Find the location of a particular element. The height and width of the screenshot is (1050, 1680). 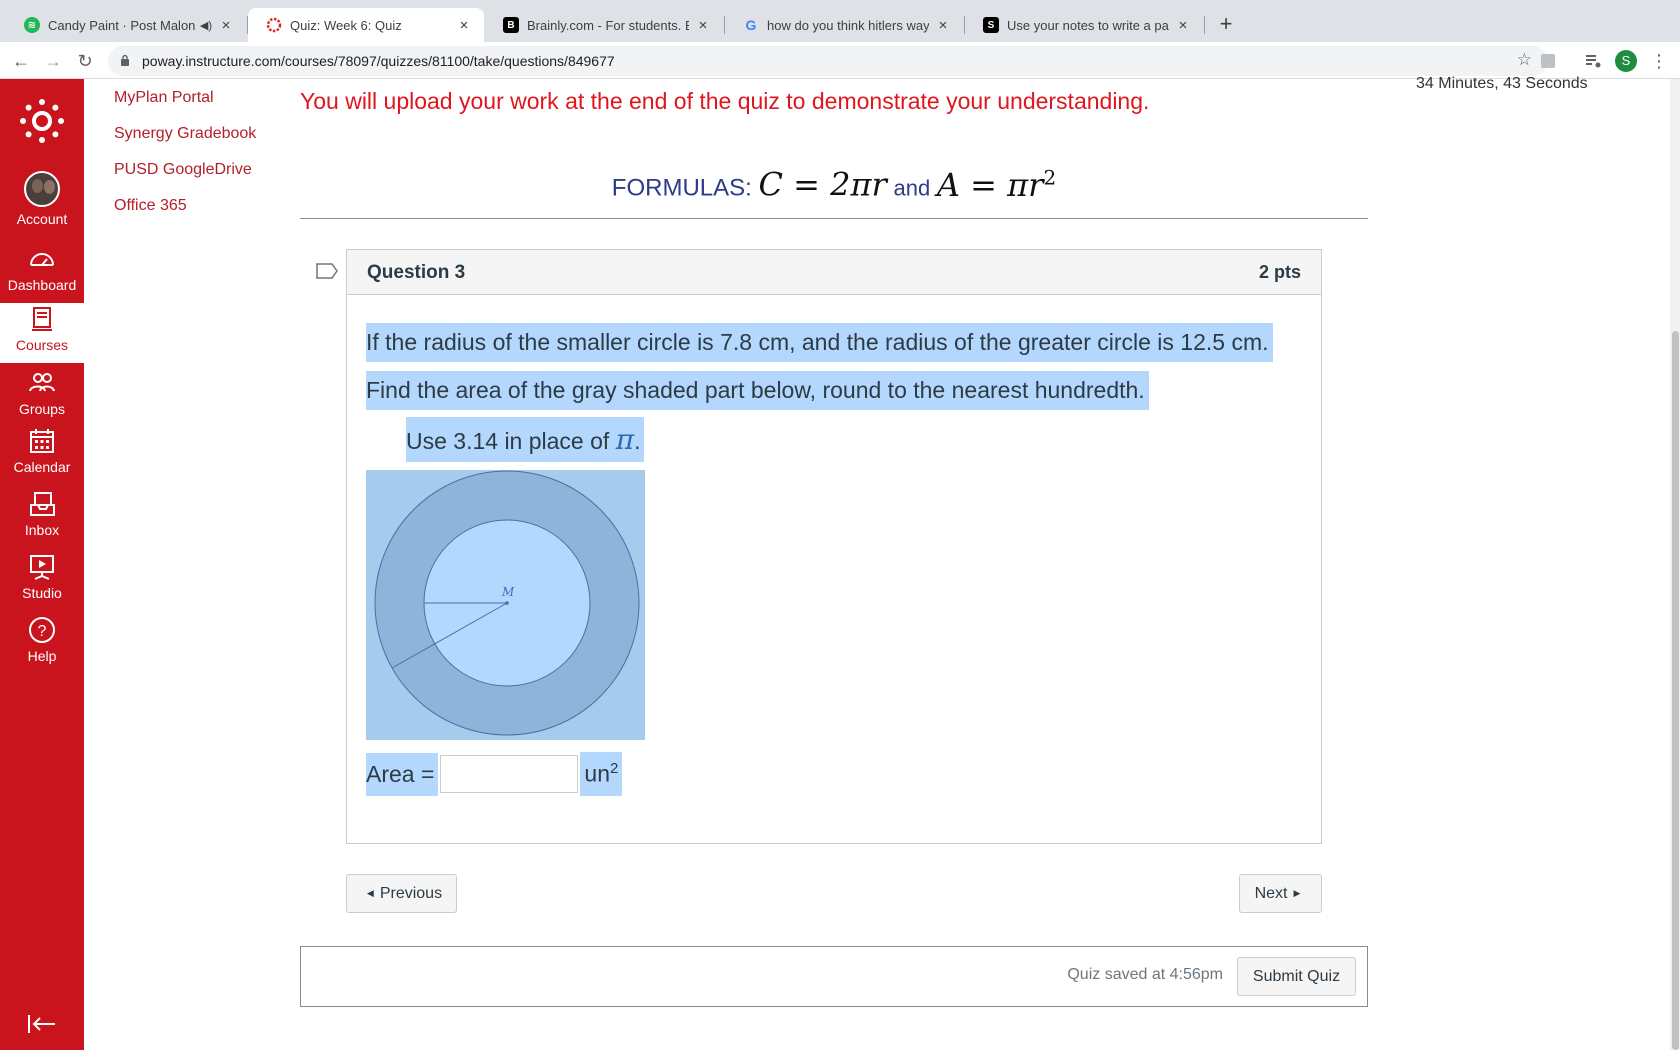

nav-calendar: Calendar is located at coordinates (42, 458).